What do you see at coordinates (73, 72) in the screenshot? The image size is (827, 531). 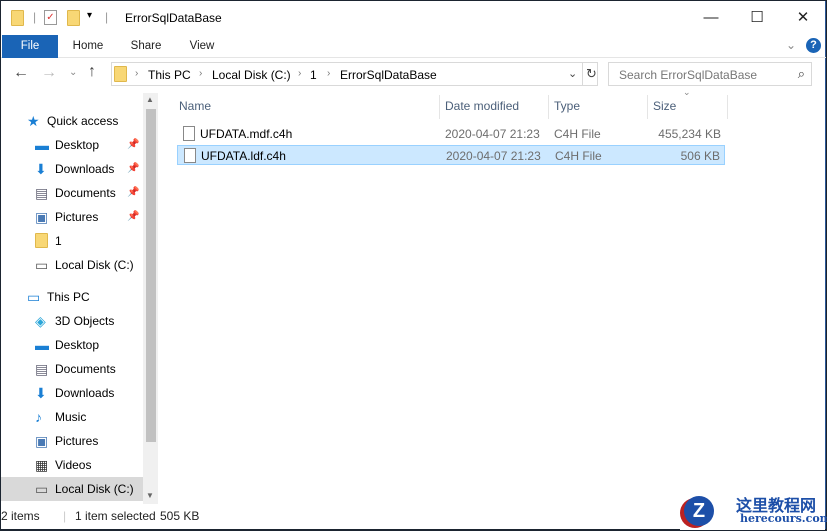 I see `recent-locations-button: ⌄` at bounding box center [73, 72].